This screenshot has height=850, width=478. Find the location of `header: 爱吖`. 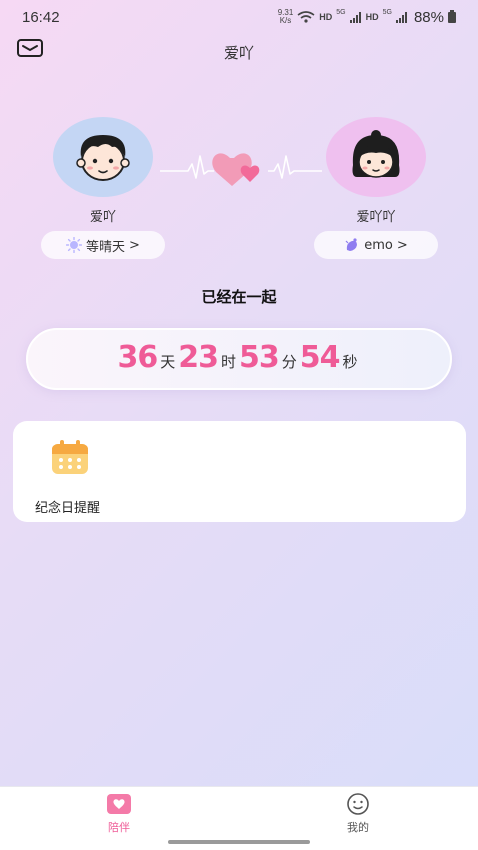

header: 爱吖 is located at coordinates (239, 51).